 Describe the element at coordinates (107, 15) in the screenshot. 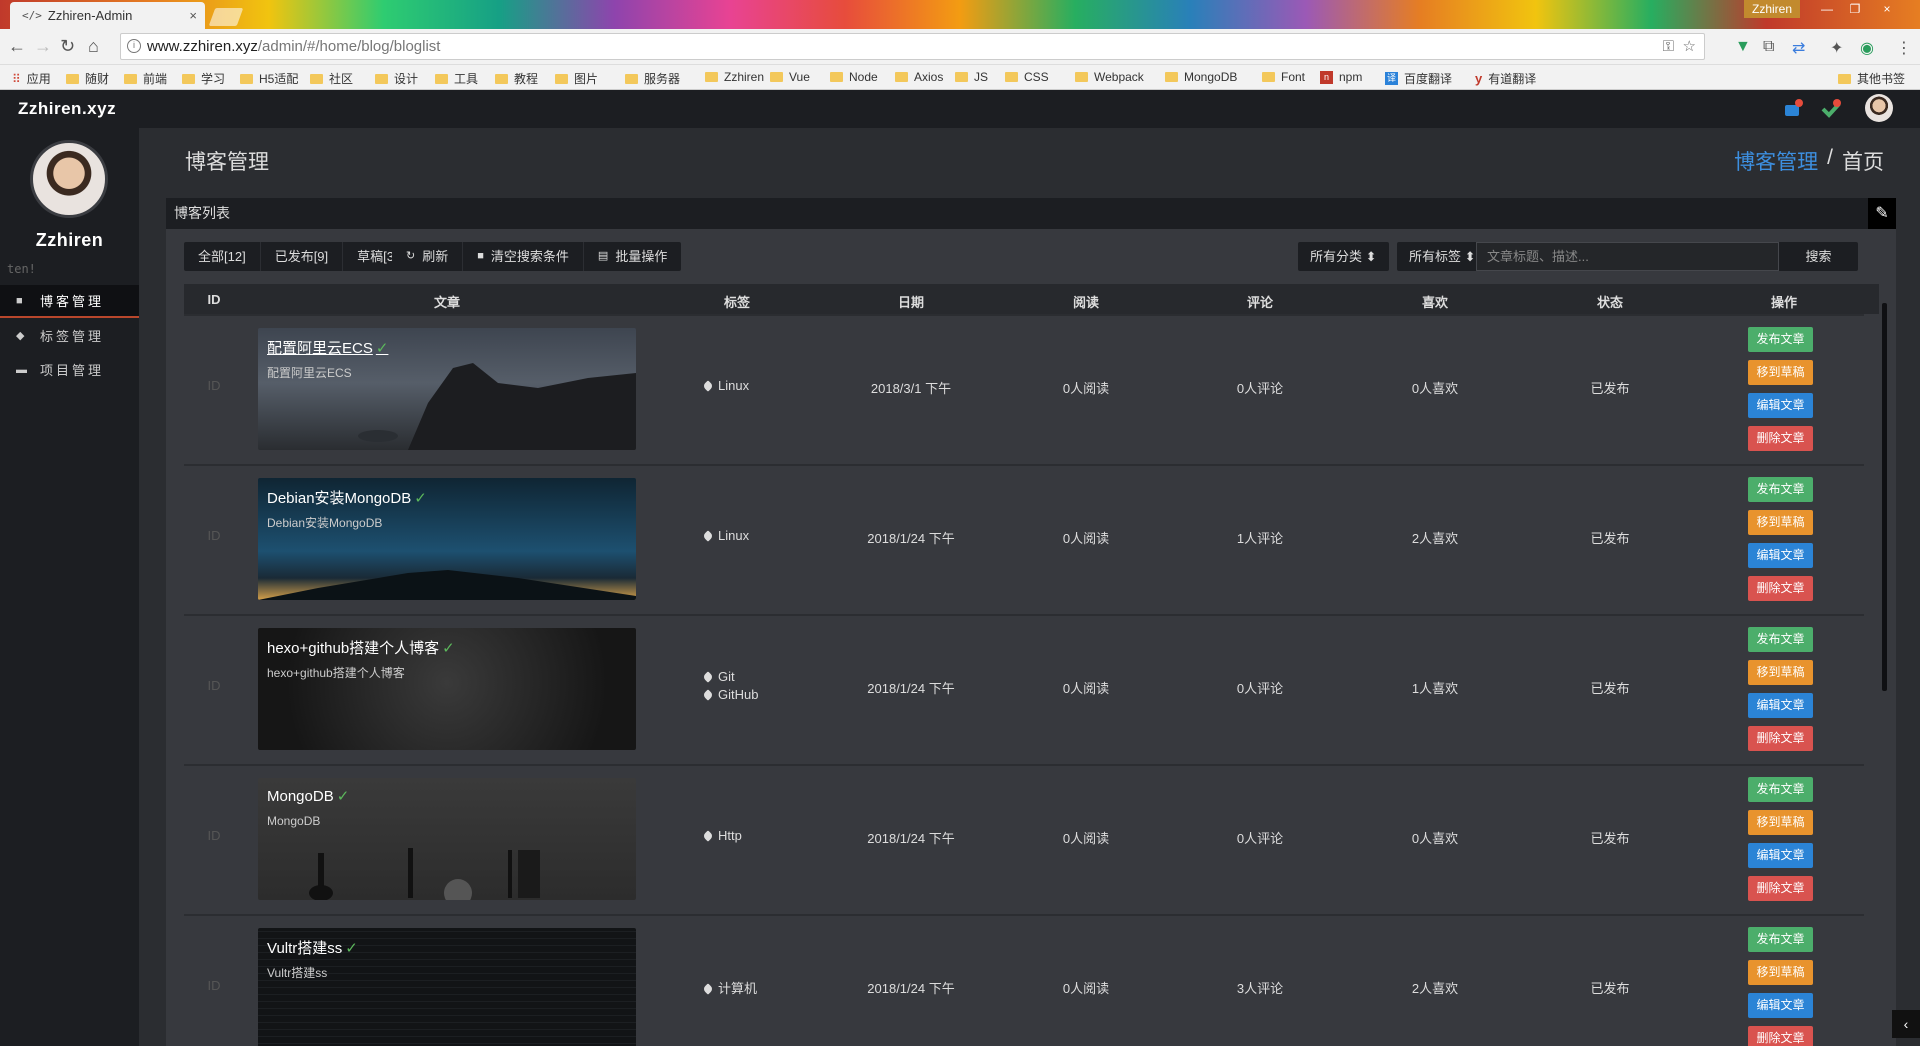

I see `browser-tab: </> Zzhiren-Admin ×` at that location.